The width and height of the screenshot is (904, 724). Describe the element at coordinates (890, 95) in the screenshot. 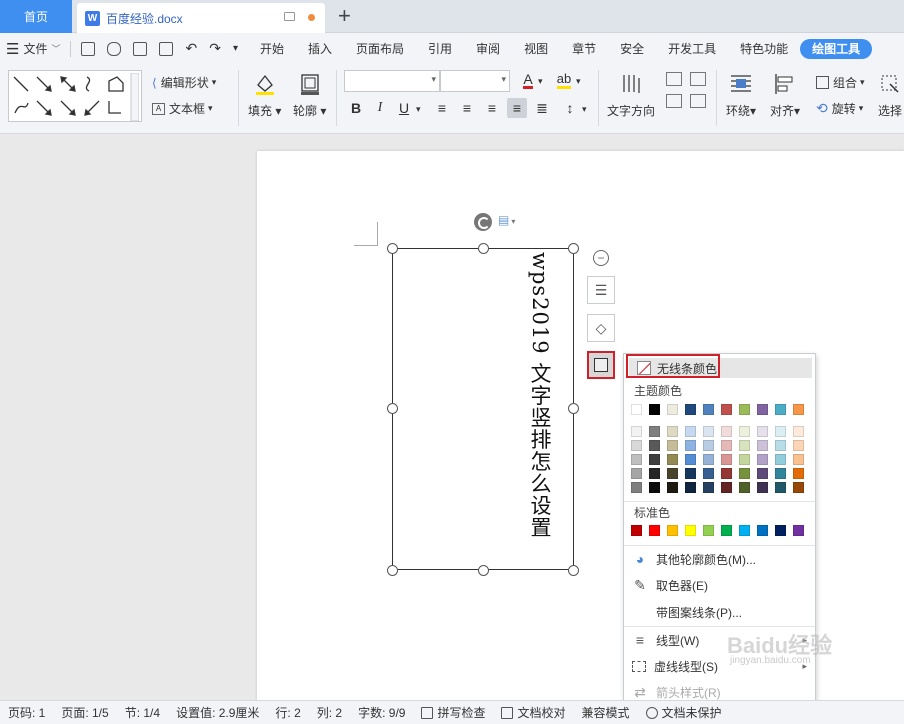

I see `select-button: 选择` at that location.